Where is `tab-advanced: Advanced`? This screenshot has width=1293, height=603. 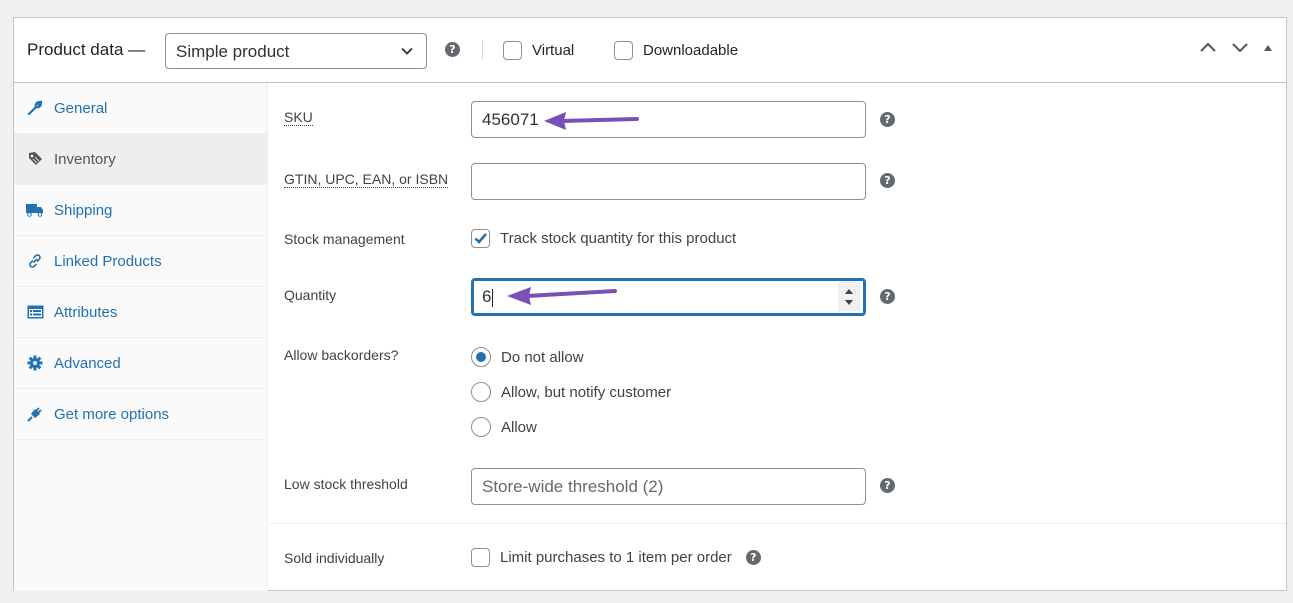 tab-advanced: Advanced is located at coordinates (140, 363).